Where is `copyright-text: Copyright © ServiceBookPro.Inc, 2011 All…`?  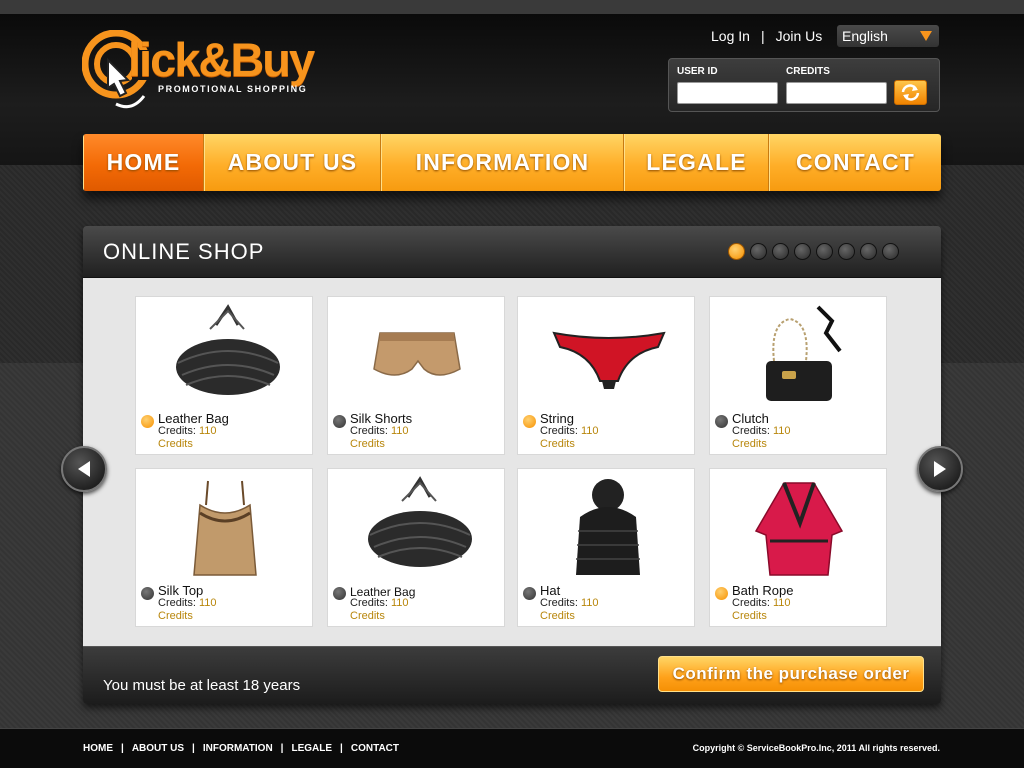
copyright-text: Copyright © ServiceBookPro.Inc, 2011 All… is located at coordinates (816, 748).